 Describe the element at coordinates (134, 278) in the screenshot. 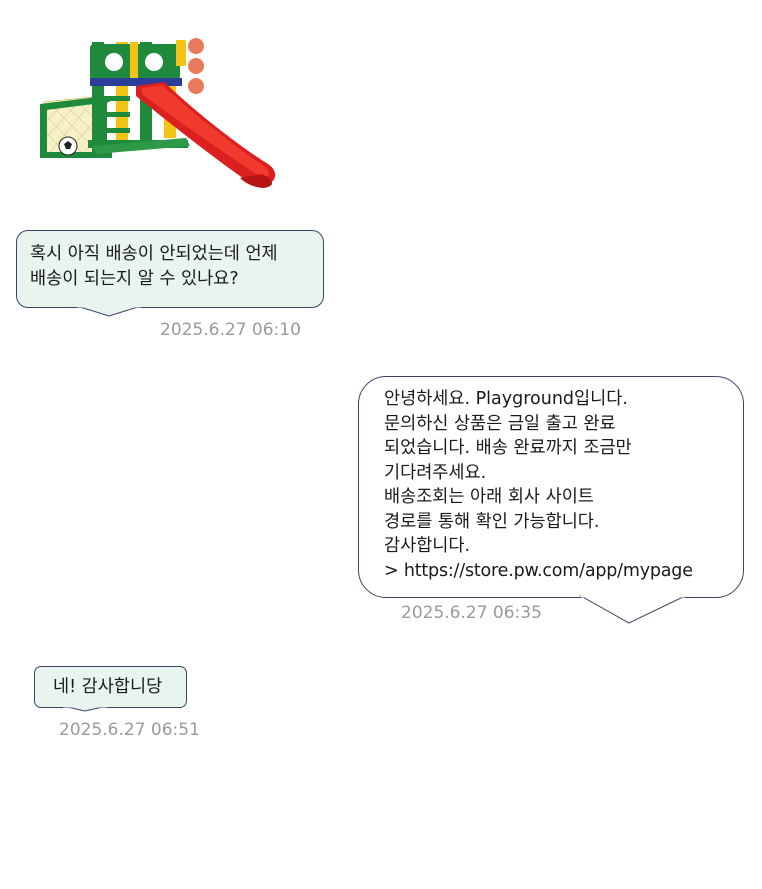

I see `message-text-line: 배송이 되는지 알 수 있나요?` at that location.